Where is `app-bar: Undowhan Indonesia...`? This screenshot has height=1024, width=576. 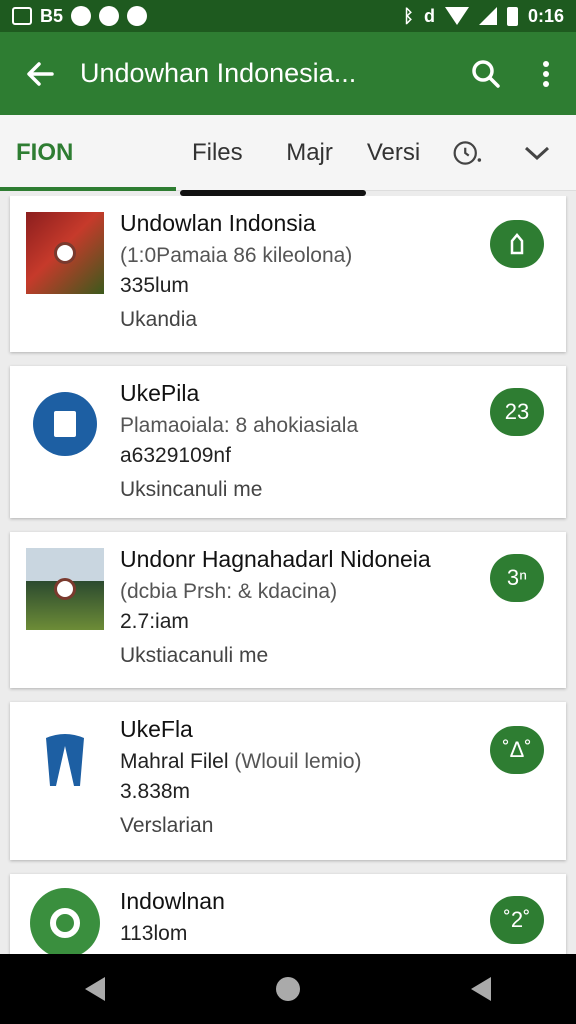 app-bar: Undowhan Indonesia... is located at coordinates (288, 73).